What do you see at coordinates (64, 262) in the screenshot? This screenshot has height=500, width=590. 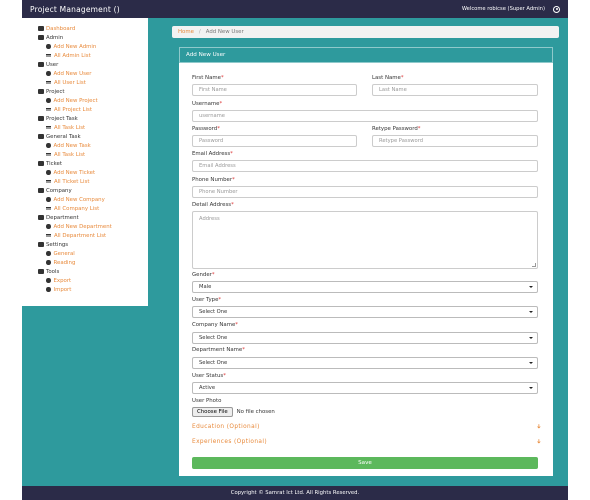 I see `sidebar-subitem-label: Reading` at bounding box center [64, 262].